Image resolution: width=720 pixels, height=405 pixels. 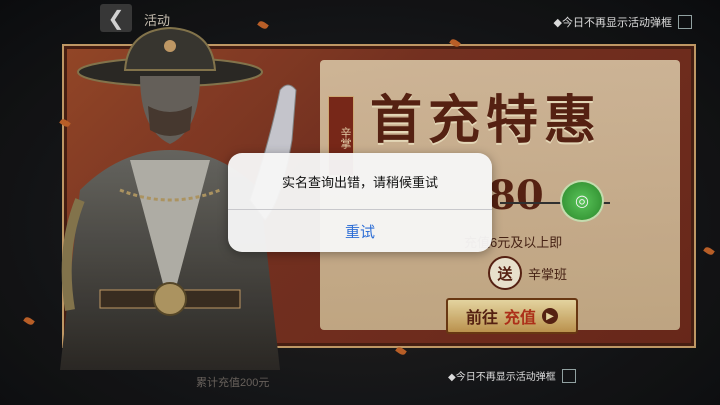 What do you see at coordinates (360, 231) in the screenshot?
I see `retry-button: 重试` at bounding box center [360, 231].